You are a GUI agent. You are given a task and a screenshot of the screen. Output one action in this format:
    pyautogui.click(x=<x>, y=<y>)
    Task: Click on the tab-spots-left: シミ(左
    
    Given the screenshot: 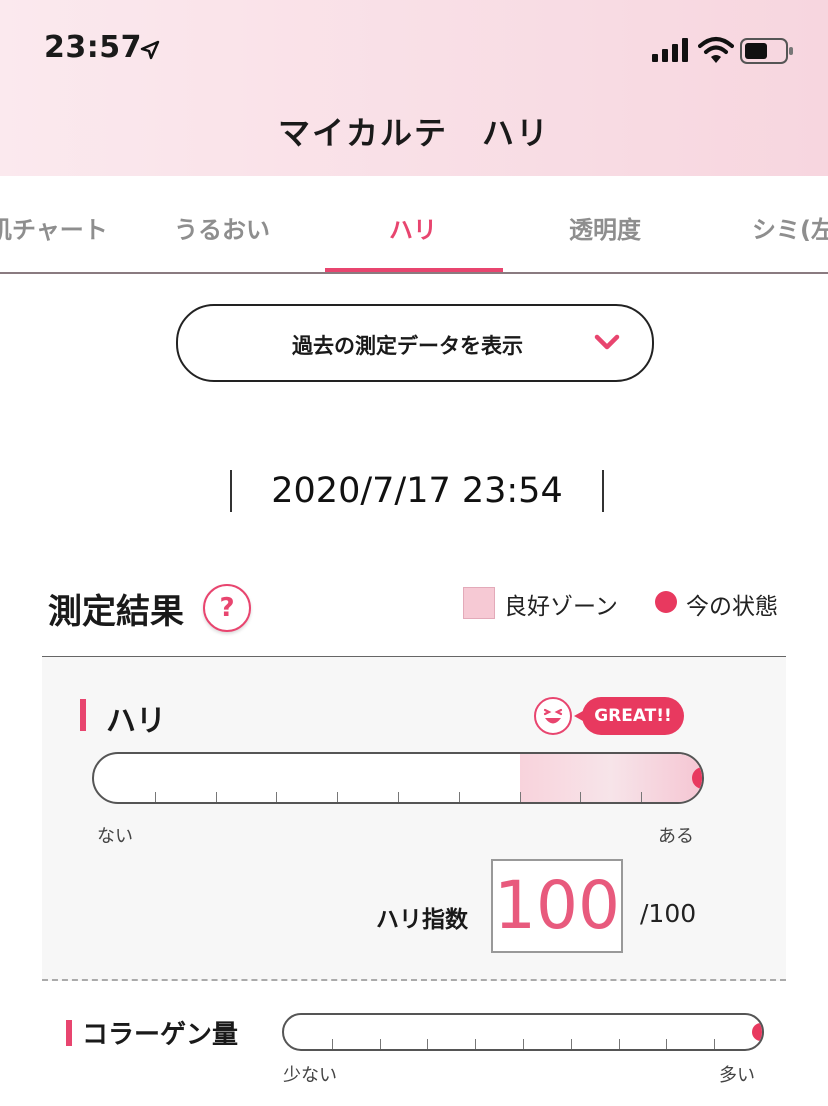 What is the action you would take?
    pyautogui.click(x=790, y=227)
    